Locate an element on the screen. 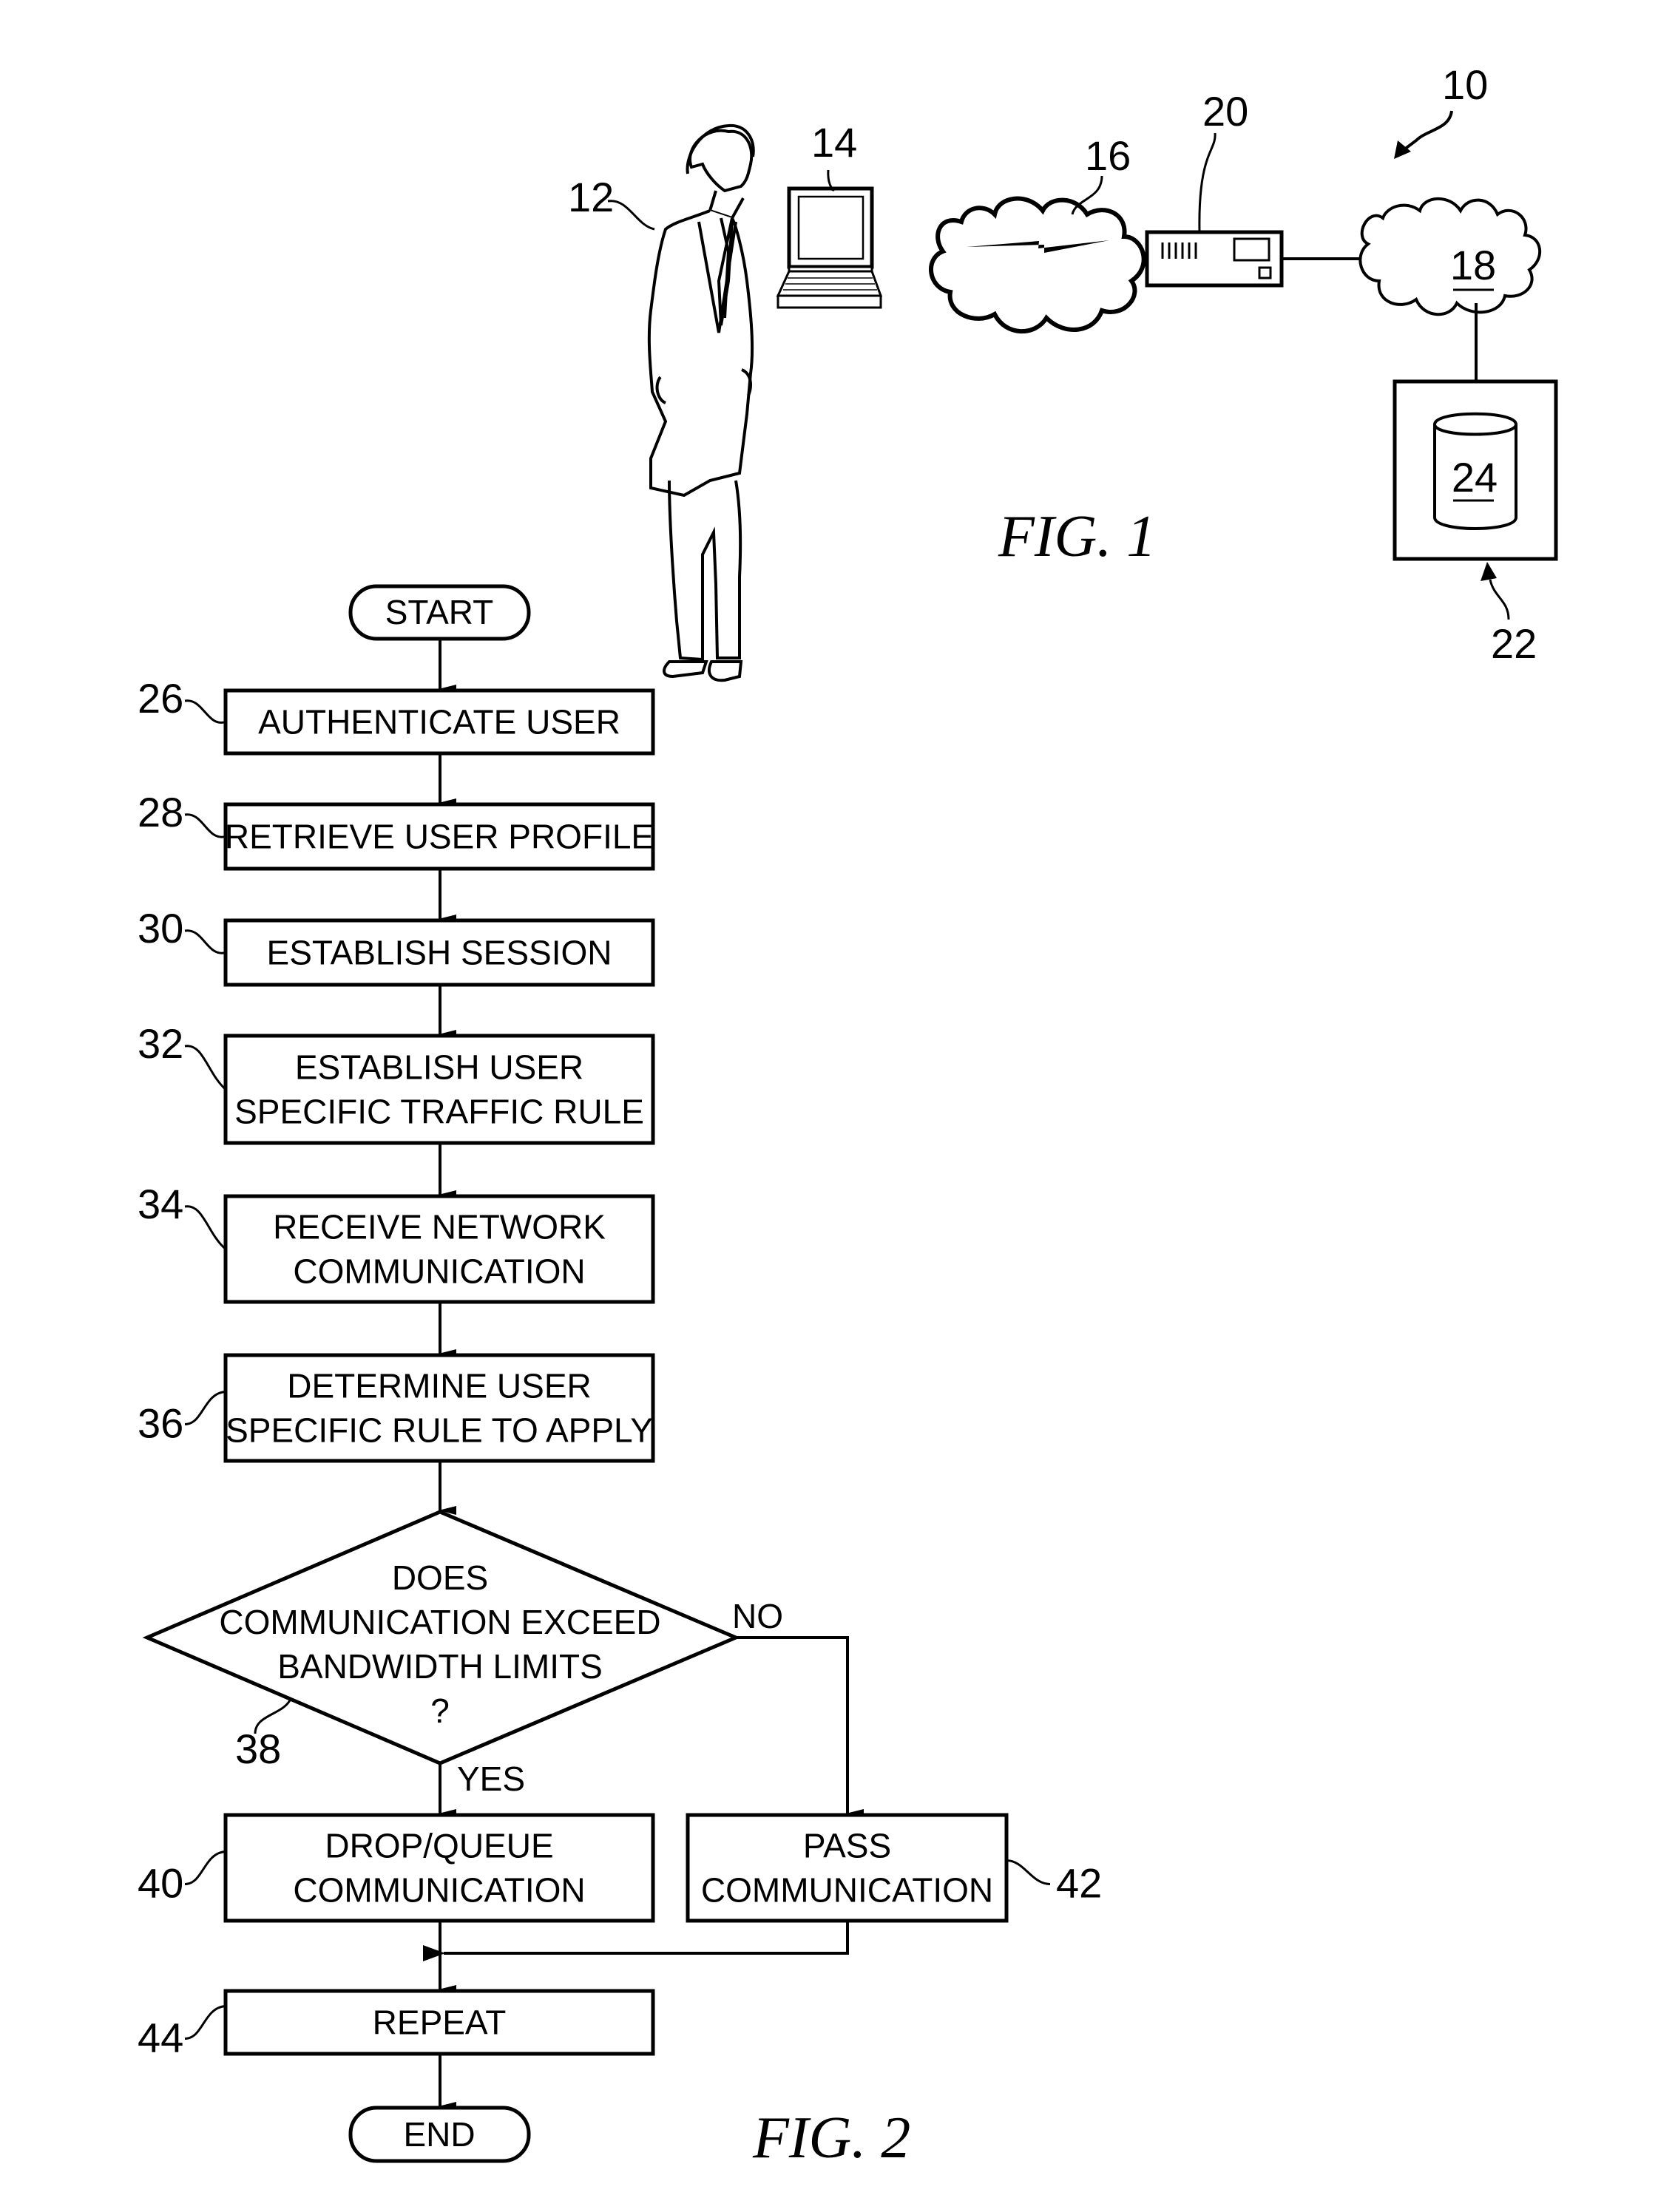 Image resolution: width=1658 pixels, height=2212 pixels. ref-label-22: 22 is located at coordinates (1514, 643).